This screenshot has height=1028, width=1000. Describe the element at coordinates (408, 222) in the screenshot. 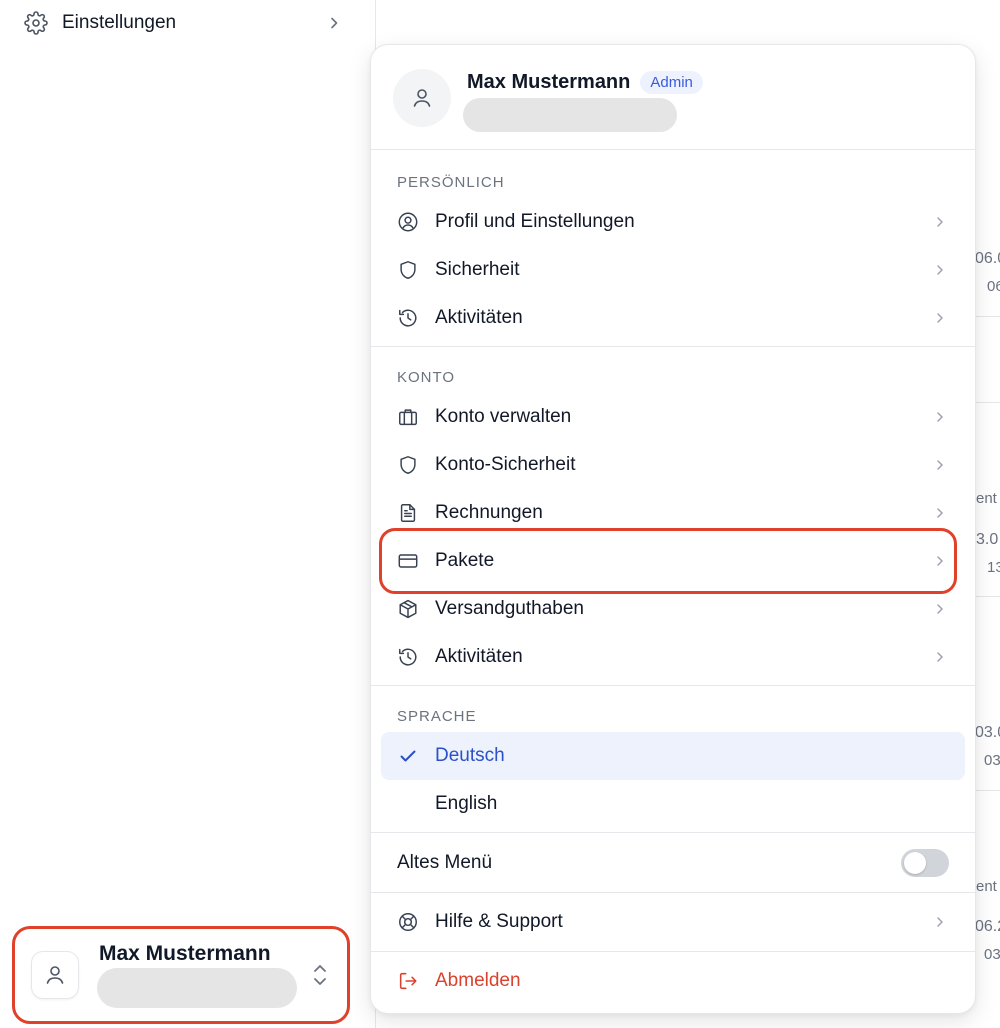

I see `user-circle-icon` at that location.